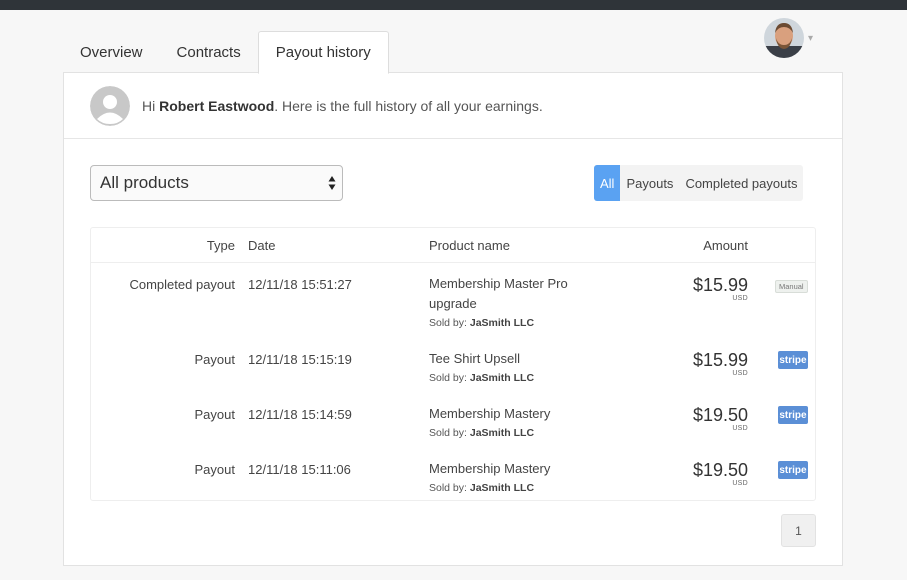 The height and width of the screenshot is (580, 907). I want to click on header-divider, so click(453, 262).